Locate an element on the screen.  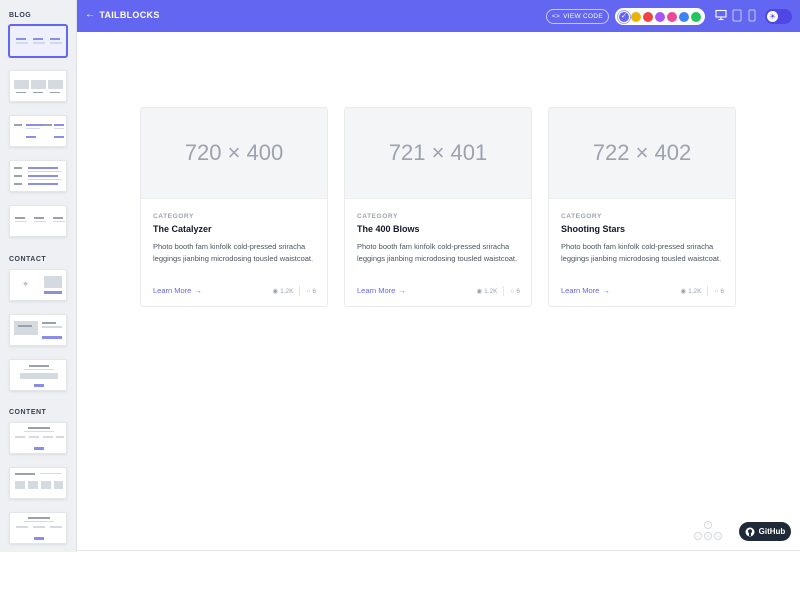
dark-mode-toggle: ☀ is located at coordinates (778, 16).